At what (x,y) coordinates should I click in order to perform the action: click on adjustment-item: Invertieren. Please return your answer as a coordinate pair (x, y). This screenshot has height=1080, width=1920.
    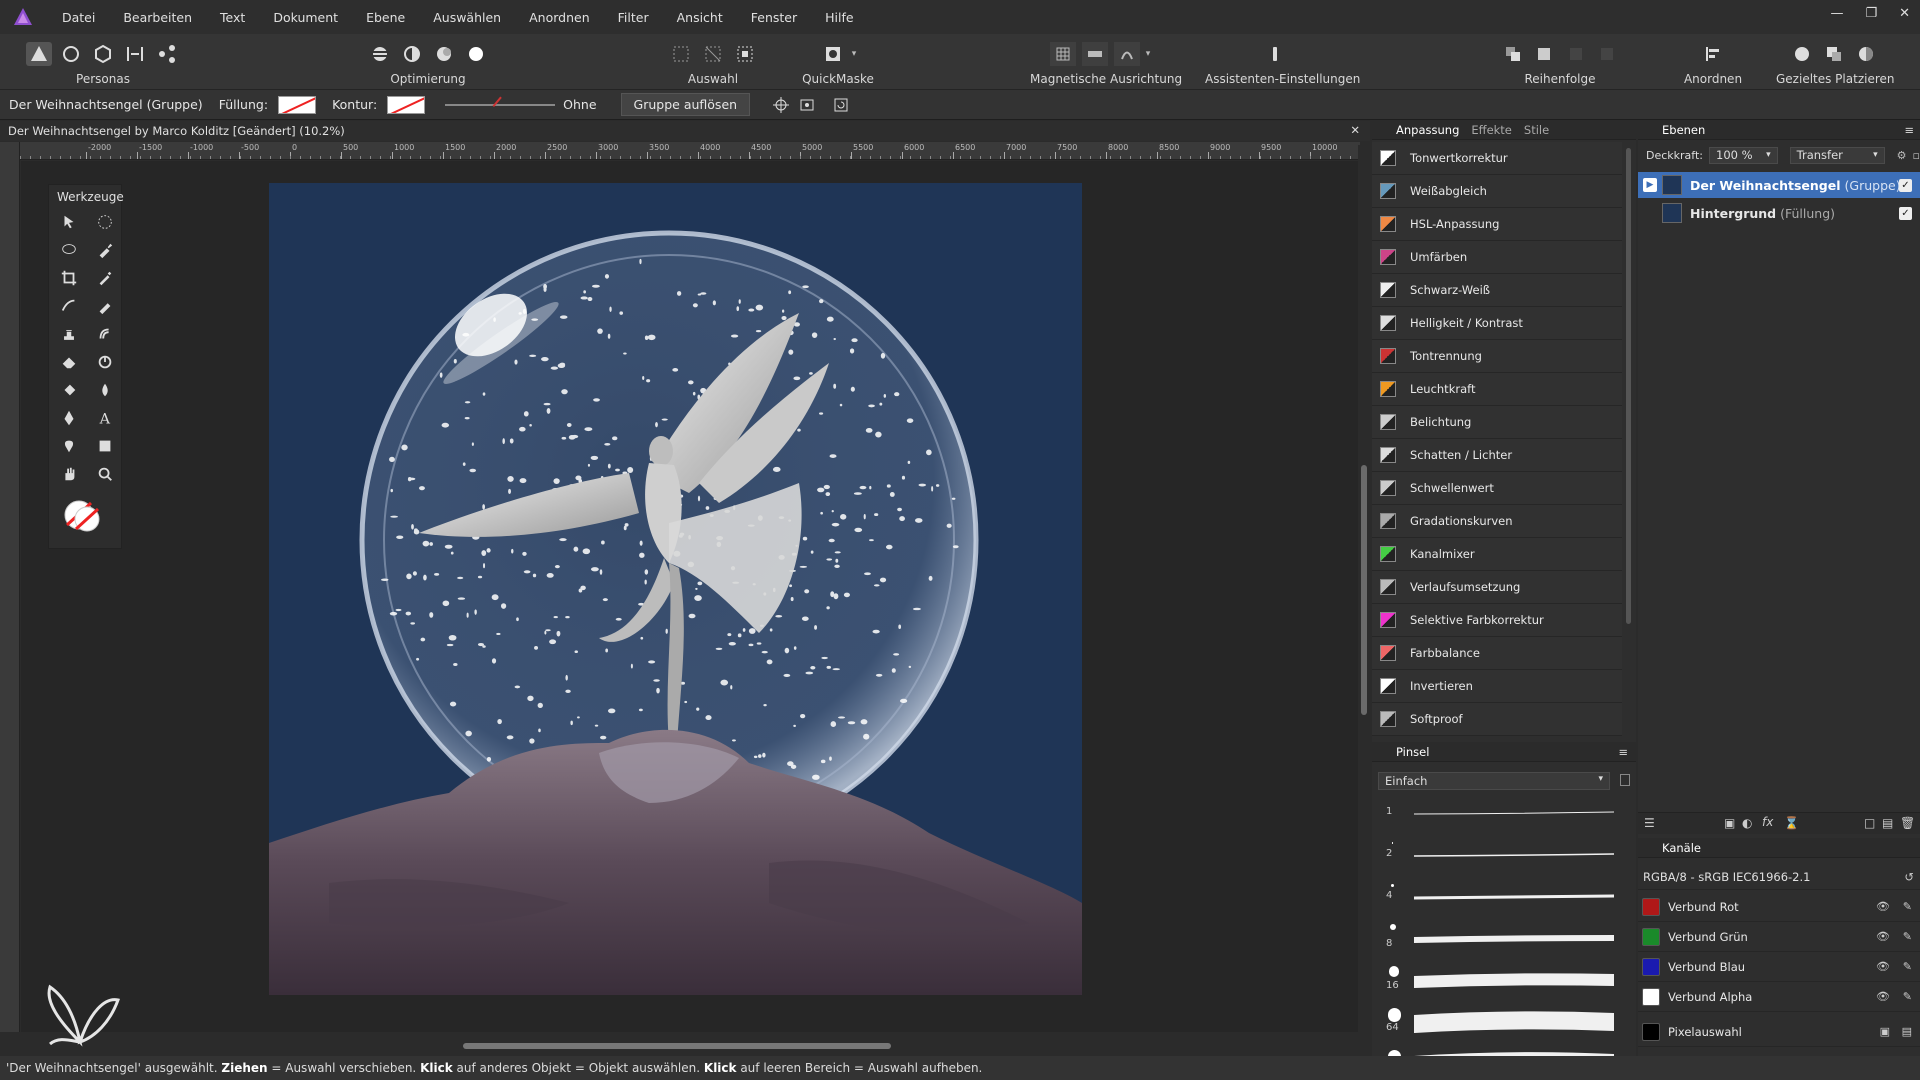
    Looking at the image, I should click on (1497, 686).